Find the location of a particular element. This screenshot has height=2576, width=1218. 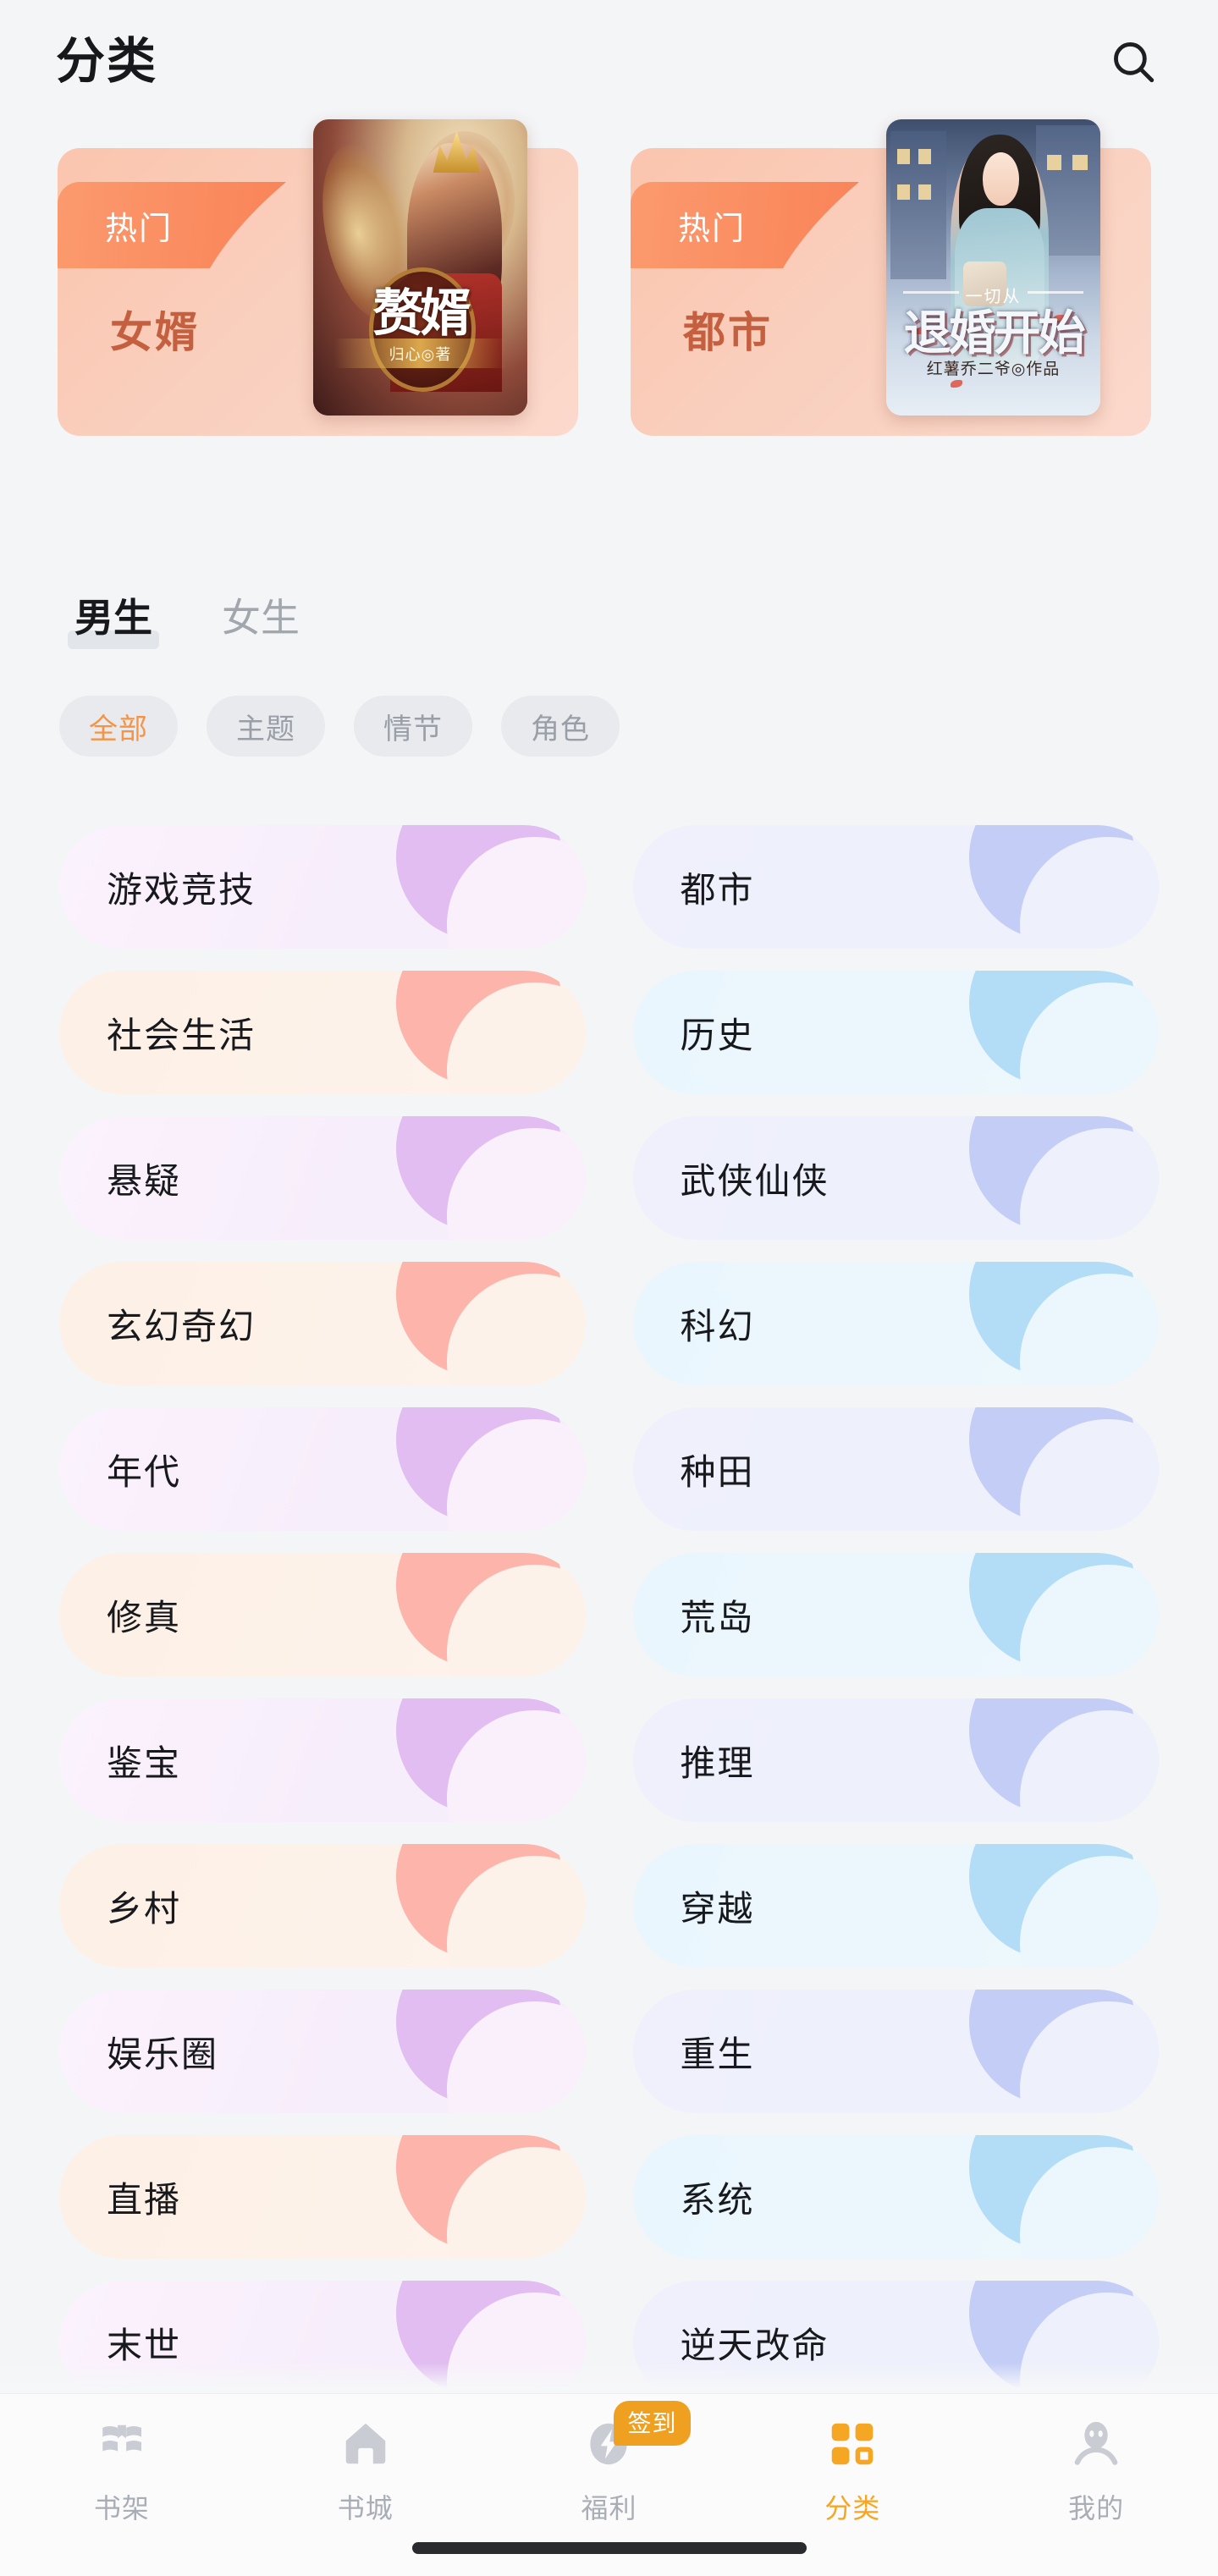

category-pill-label: 穿越 is located at coordinates (717, 1908).